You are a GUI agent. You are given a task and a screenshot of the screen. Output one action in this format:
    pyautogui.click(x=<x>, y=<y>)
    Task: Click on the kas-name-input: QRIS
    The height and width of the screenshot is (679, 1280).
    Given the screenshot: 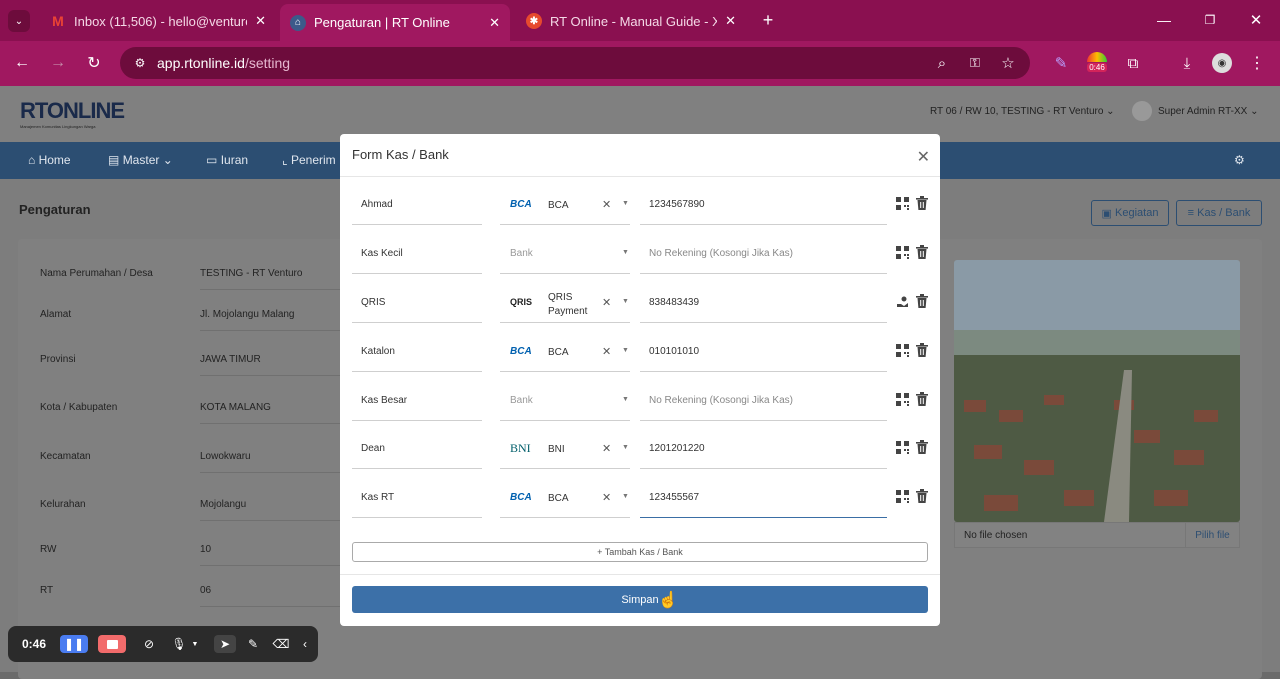 What is the action you would take?
    pyautogui.click(x=417, y=305)
    